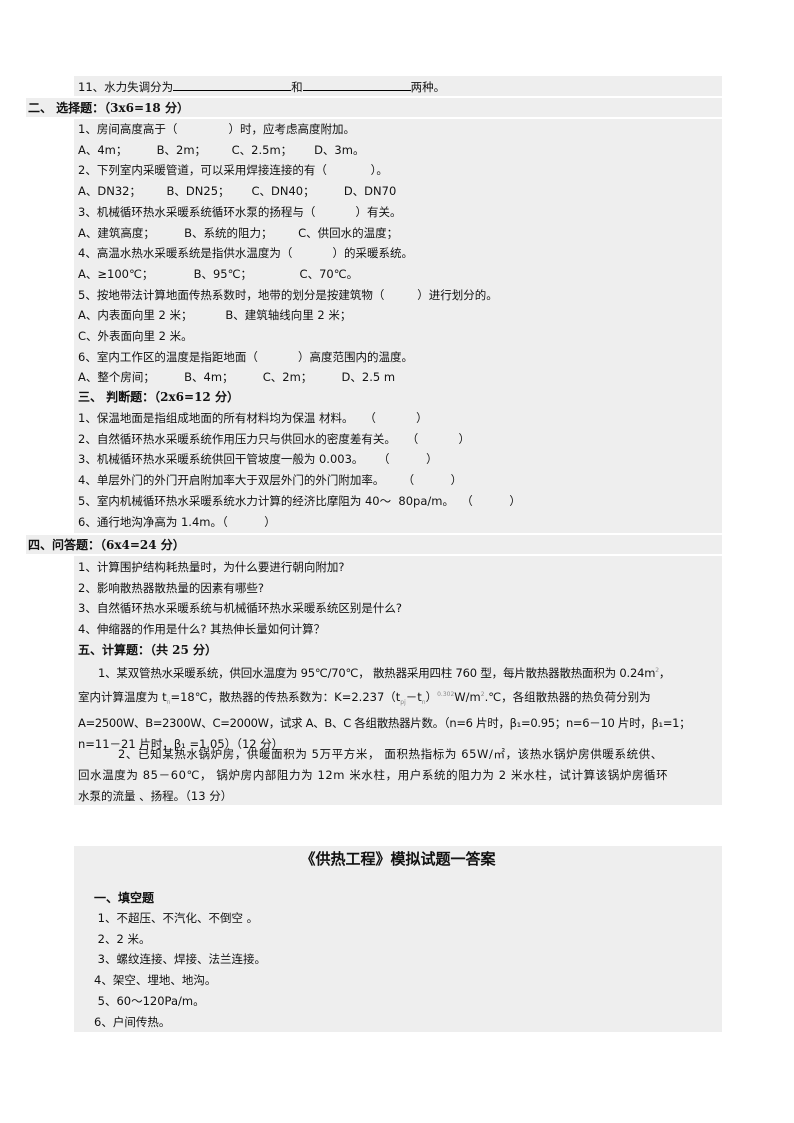  What do you see at coordinates (126, 87) in the screenshot?
I see `q11-prefix: 11、水力失调分为` at bounding box center [126, 87].